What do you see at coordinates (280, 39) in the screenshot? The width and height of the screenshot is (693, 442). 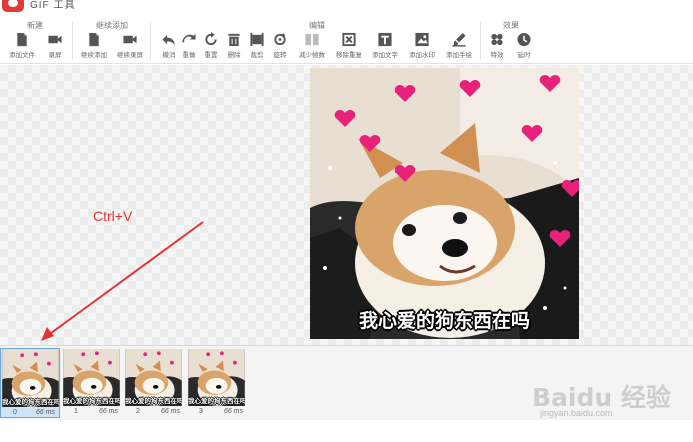 I see `rotate-icon` at bounding box center [280, 39].